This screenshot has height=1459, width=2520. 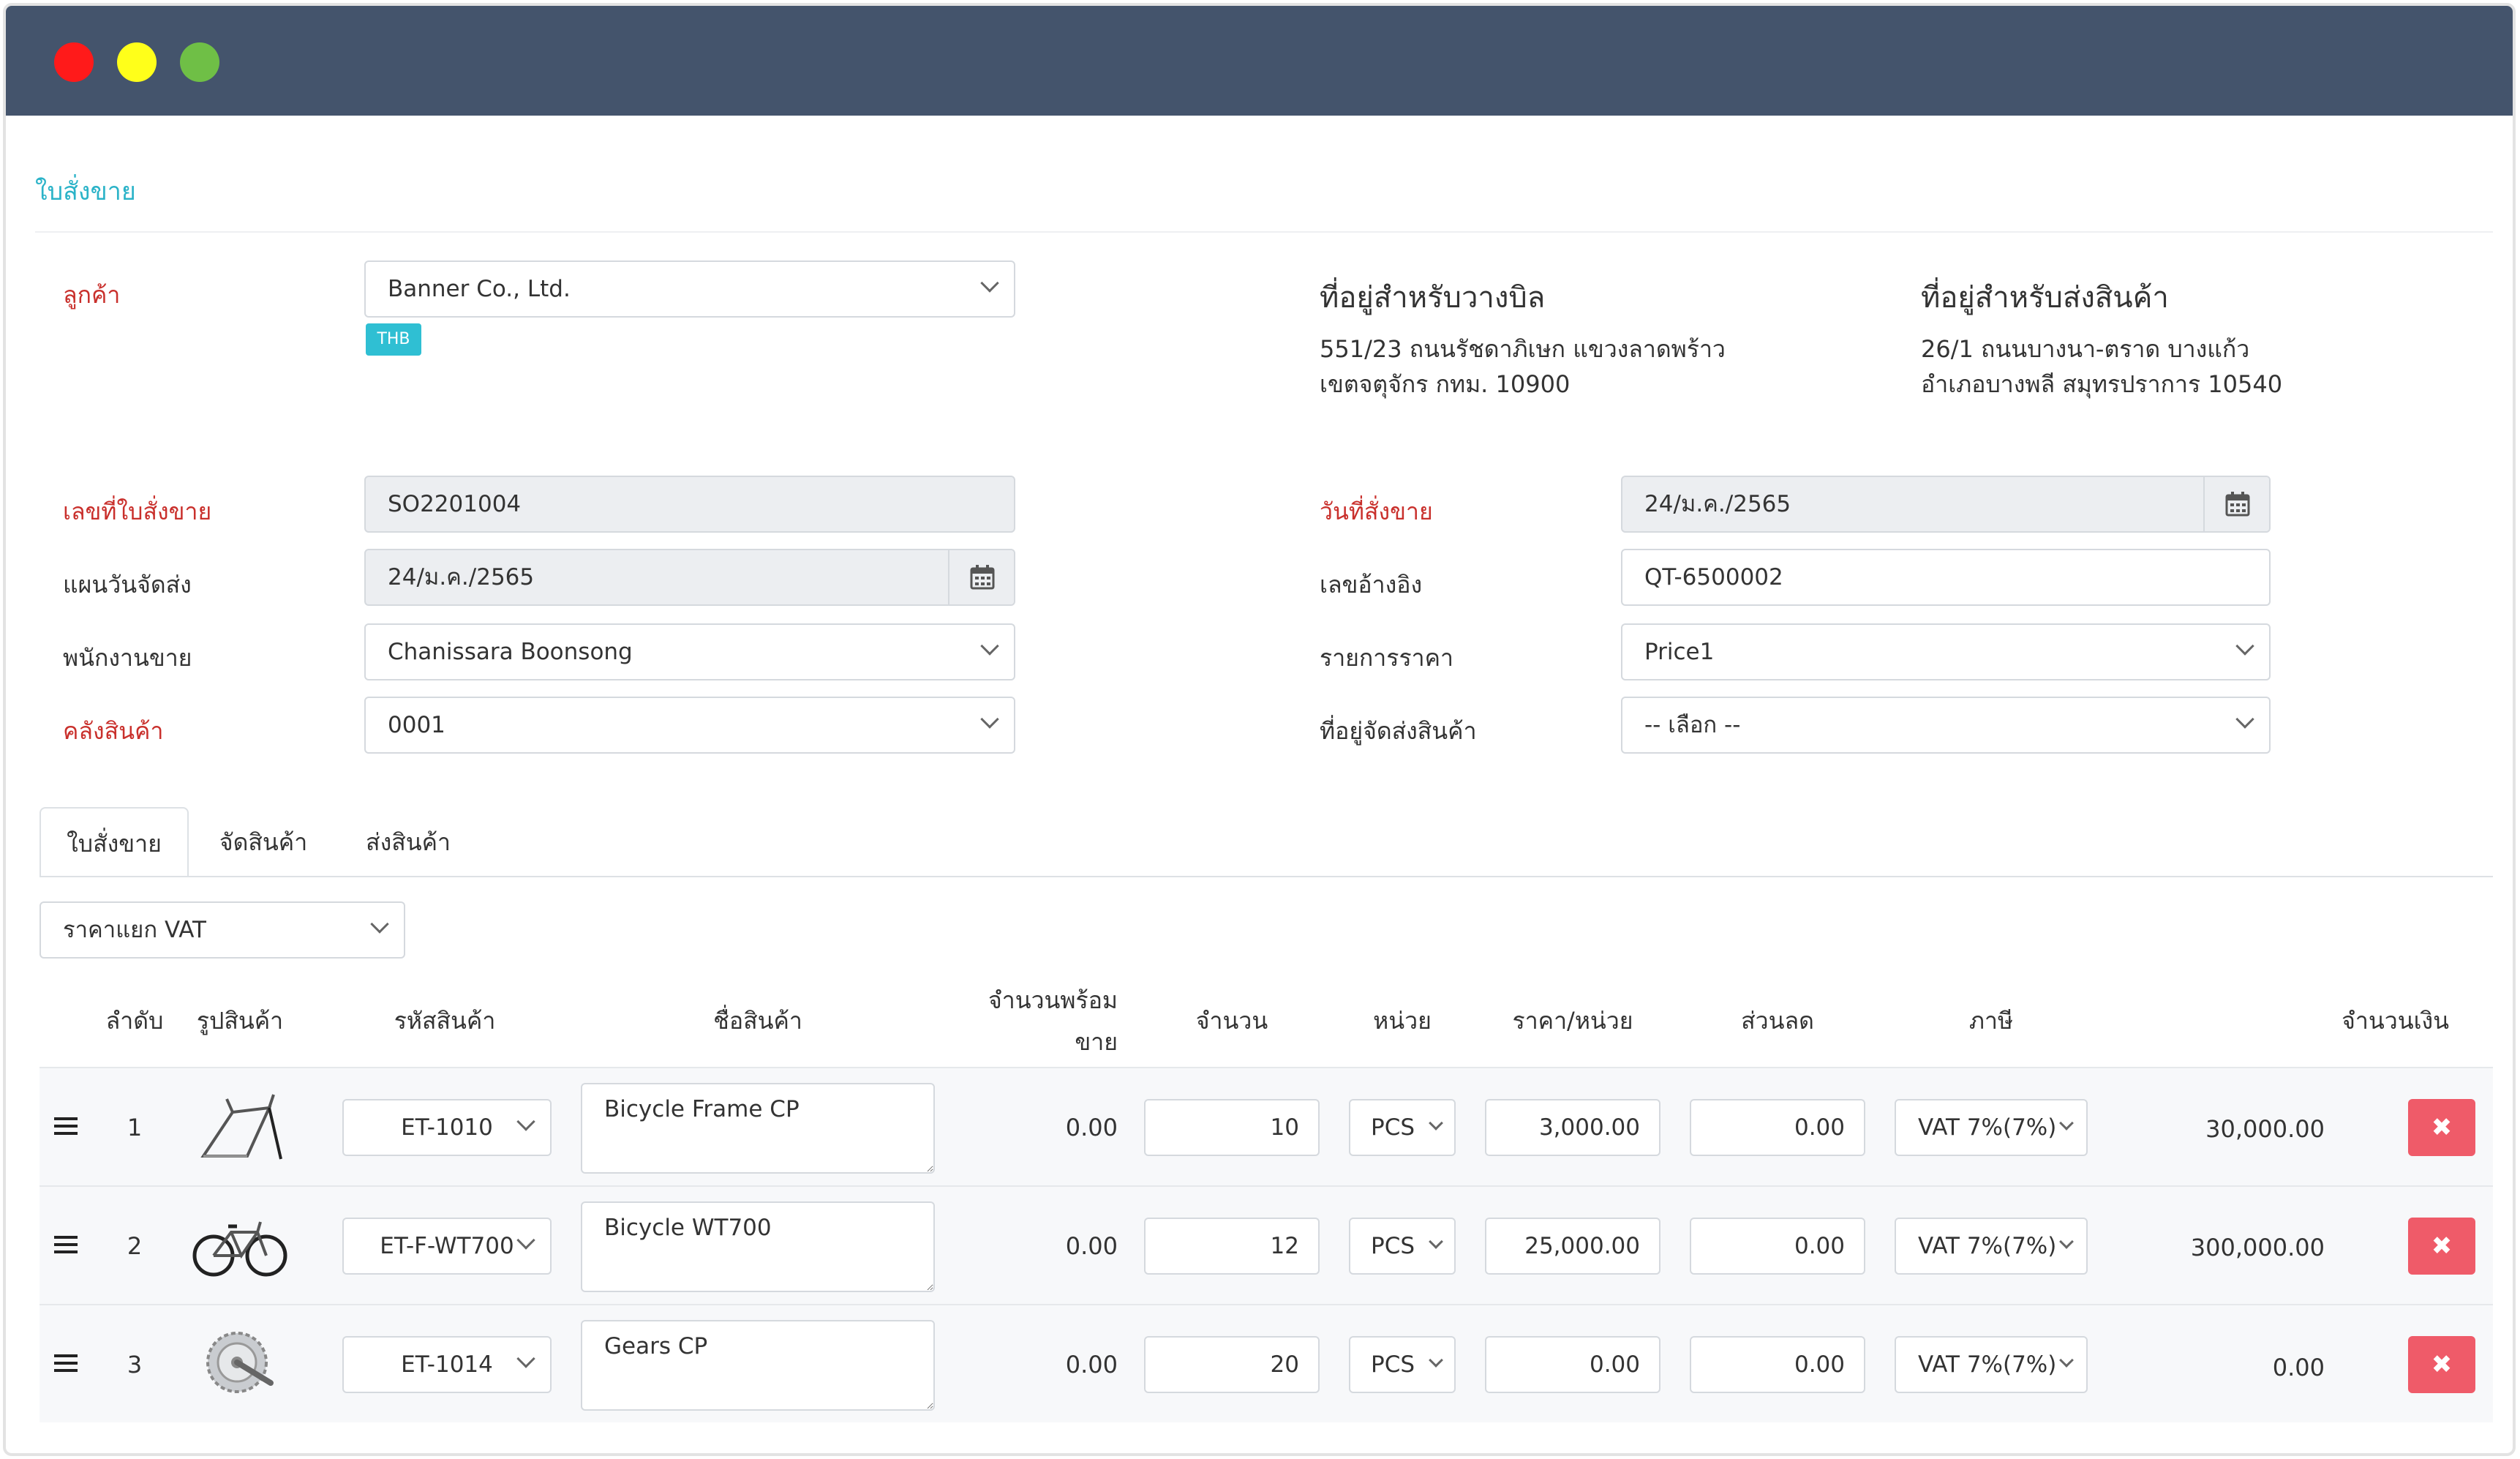 What do you see at coordinates (393, 339) in the screenshot?
I see `currency-badge: THB` at bounding box center [393, 339].